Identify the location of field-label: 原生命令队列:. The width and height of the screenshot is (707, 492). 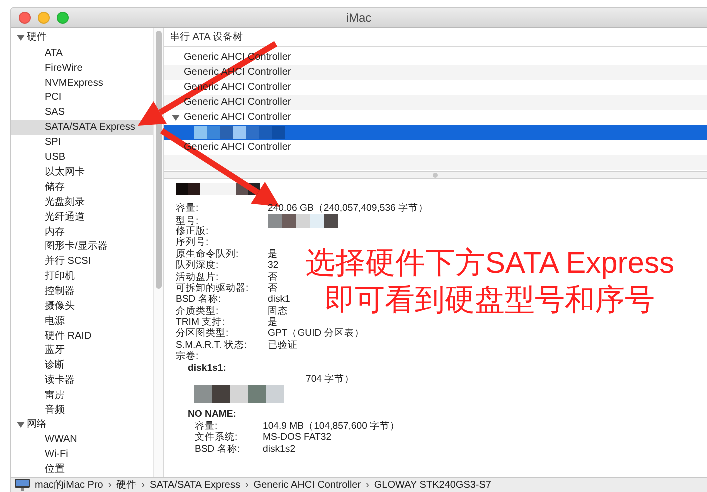
(207, 254).